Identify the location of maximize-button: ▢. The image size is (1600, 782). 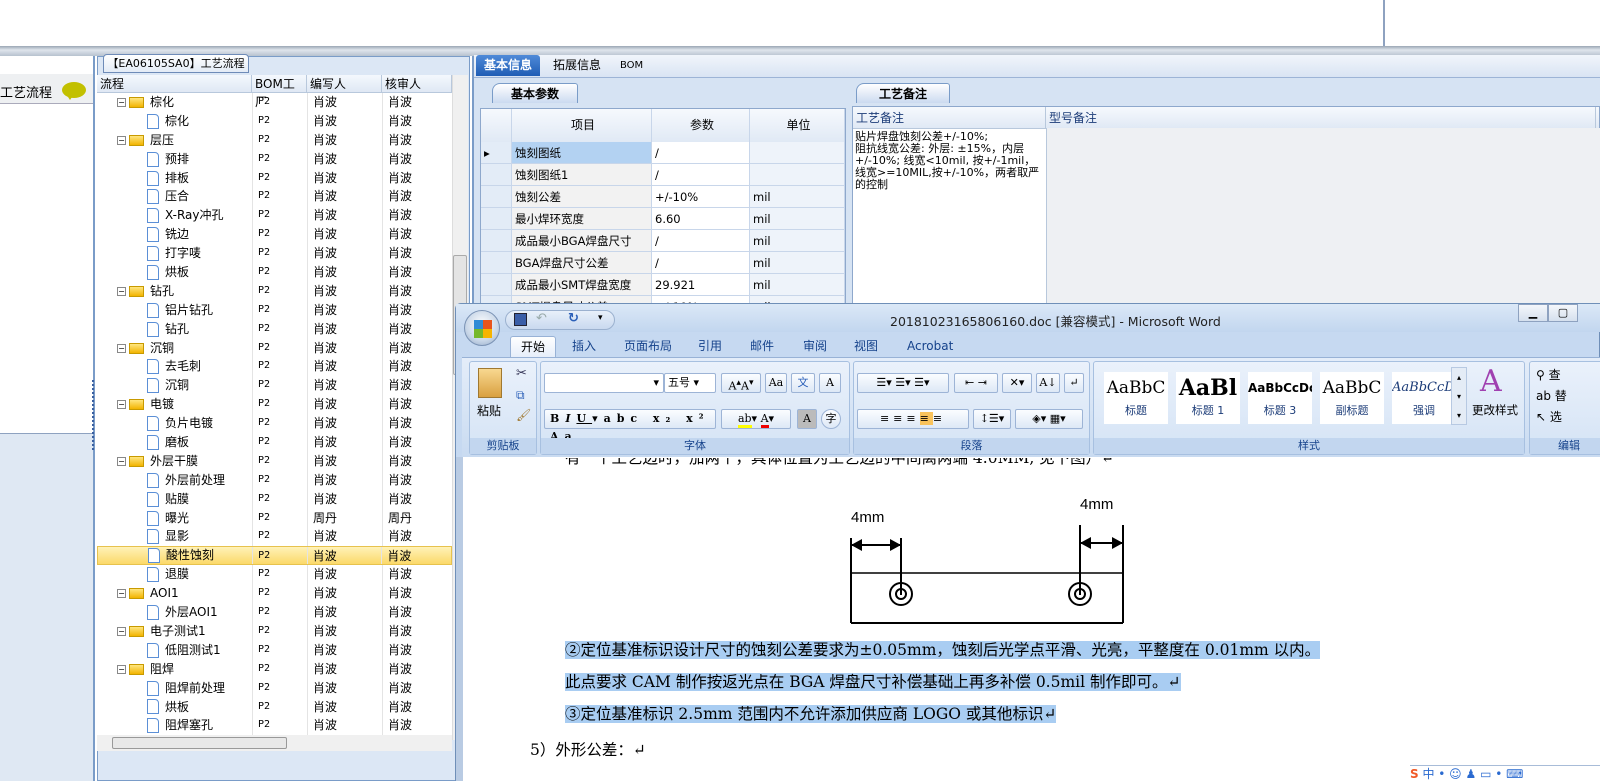
(1563, 313).